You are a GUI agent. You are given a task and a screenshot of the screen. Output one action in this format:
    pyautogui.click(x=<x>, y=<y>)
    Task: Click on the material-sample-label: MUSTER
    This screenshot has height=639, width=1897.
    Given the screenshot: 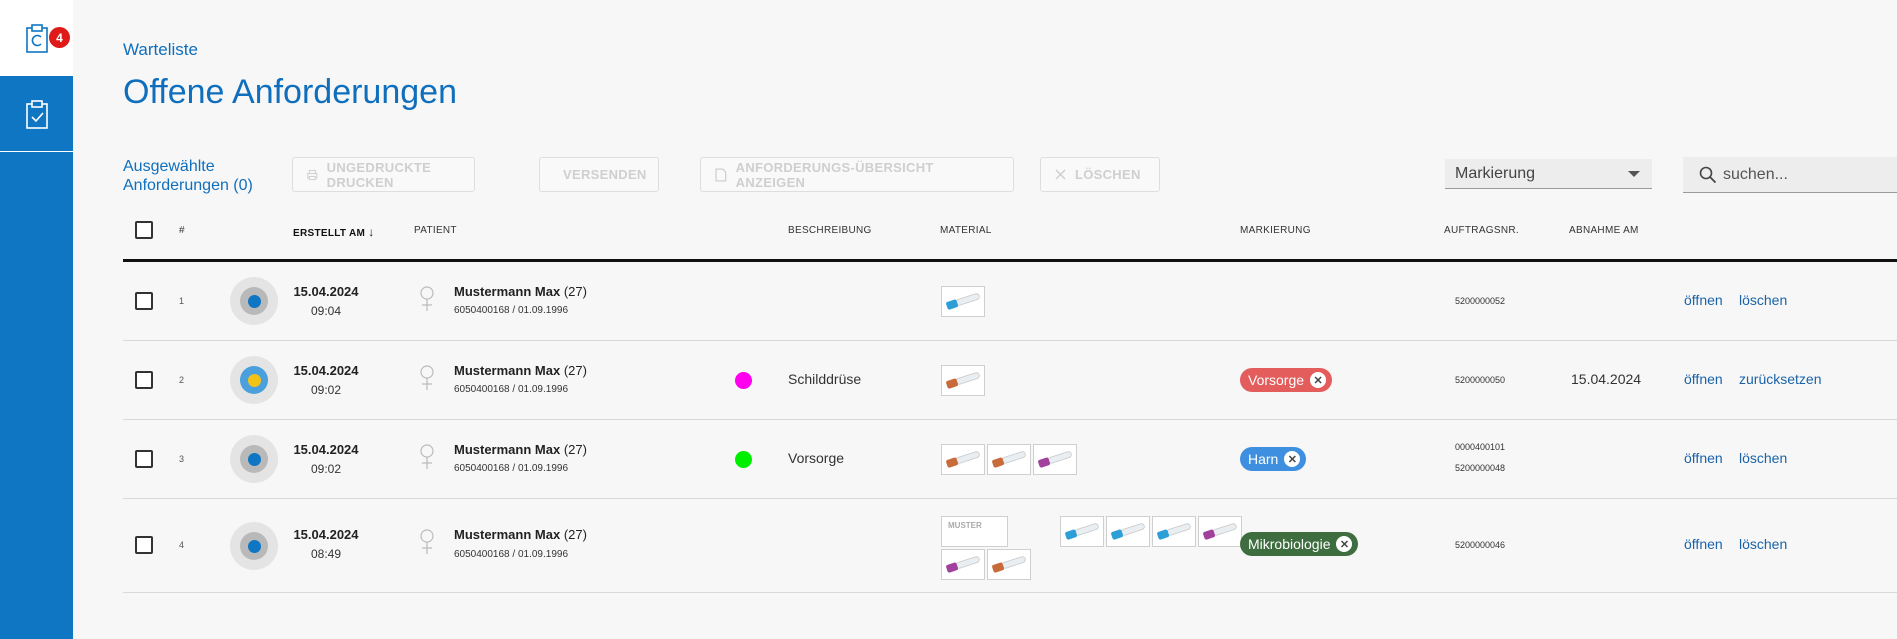 What is the action you would take?
    pyautogui.click(x=974, y=531)
    